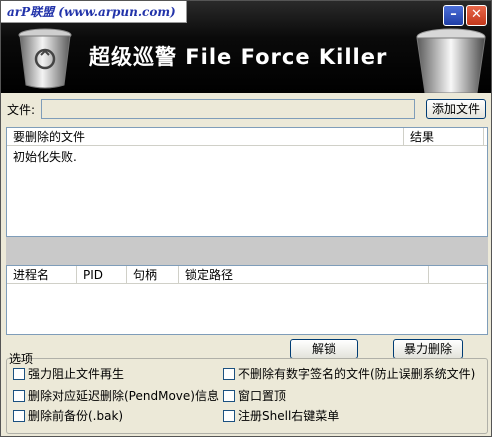 This screenshot has width=492, height=437. I want to click on close-icon: ✕, so click(476, 15).